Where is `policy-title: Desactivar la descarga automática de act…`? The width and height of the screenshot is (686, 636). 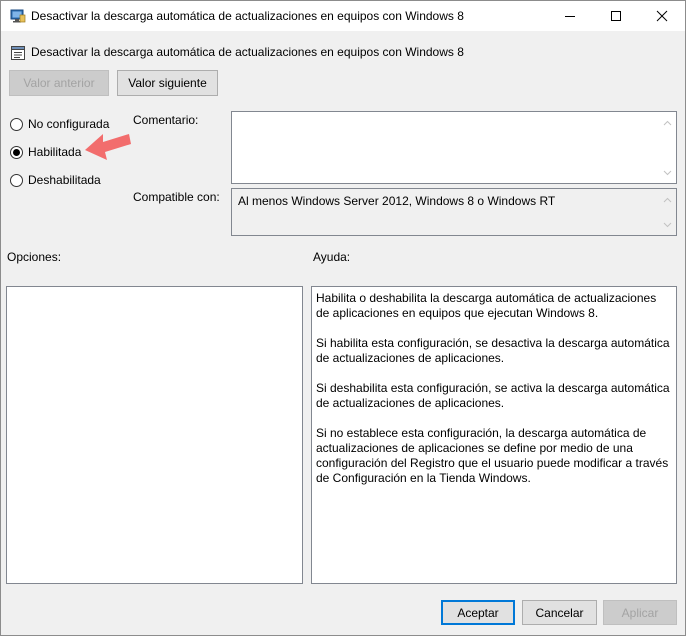 policy-title: Desactivar la descarga automática de act… is located at coordinates (247, 52).